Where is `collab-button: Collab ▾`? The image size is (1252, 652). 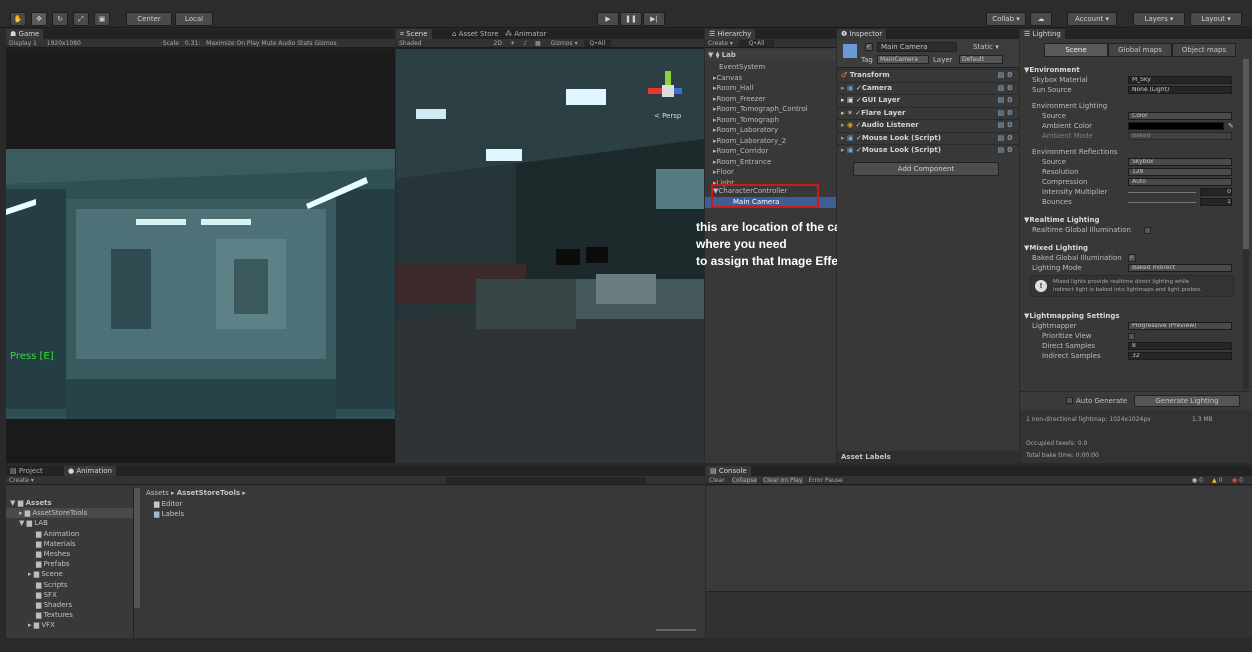 collab-button: Collab ▾ is located at coordinates (1006, 19).